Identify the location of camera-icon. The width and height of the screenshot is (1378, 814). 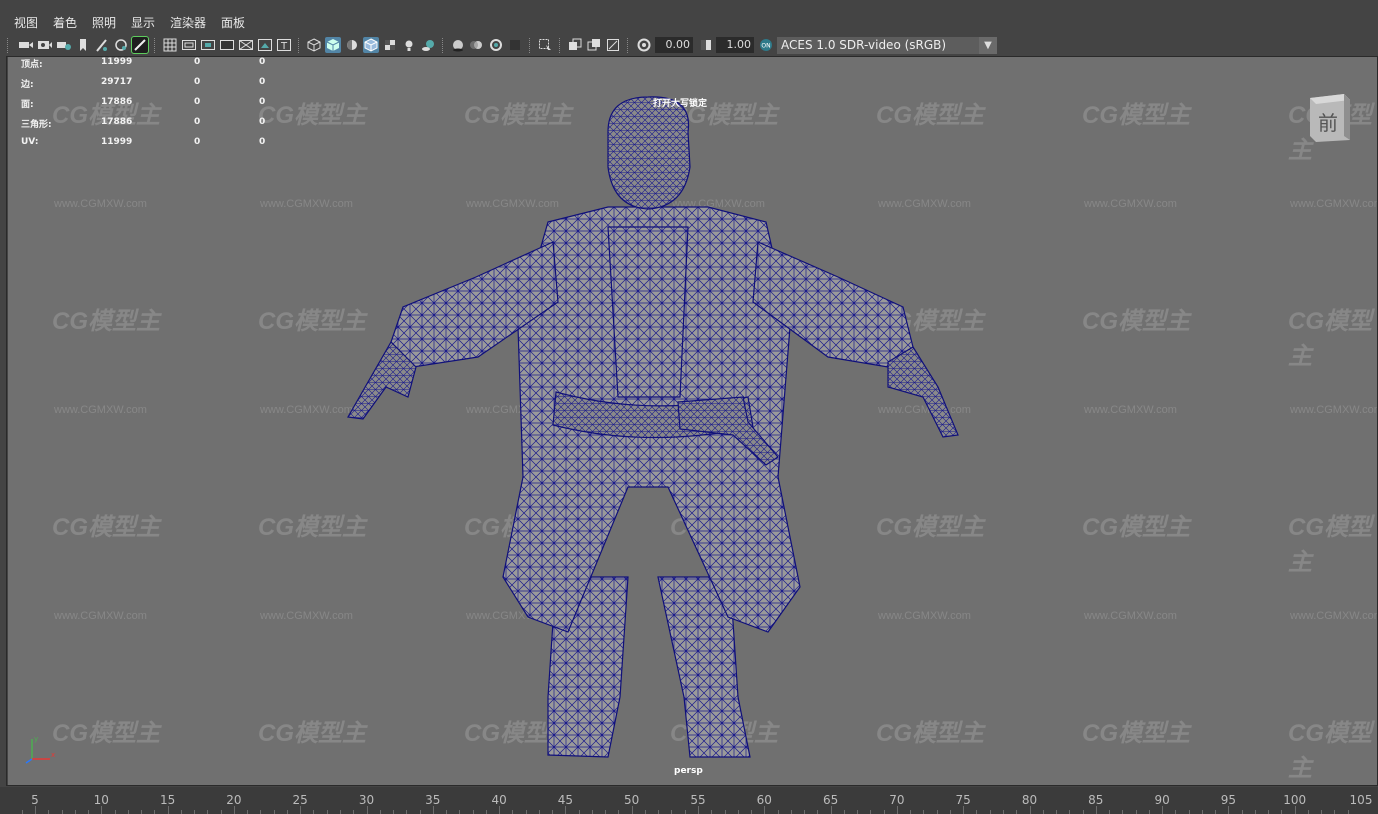
(26, 45).